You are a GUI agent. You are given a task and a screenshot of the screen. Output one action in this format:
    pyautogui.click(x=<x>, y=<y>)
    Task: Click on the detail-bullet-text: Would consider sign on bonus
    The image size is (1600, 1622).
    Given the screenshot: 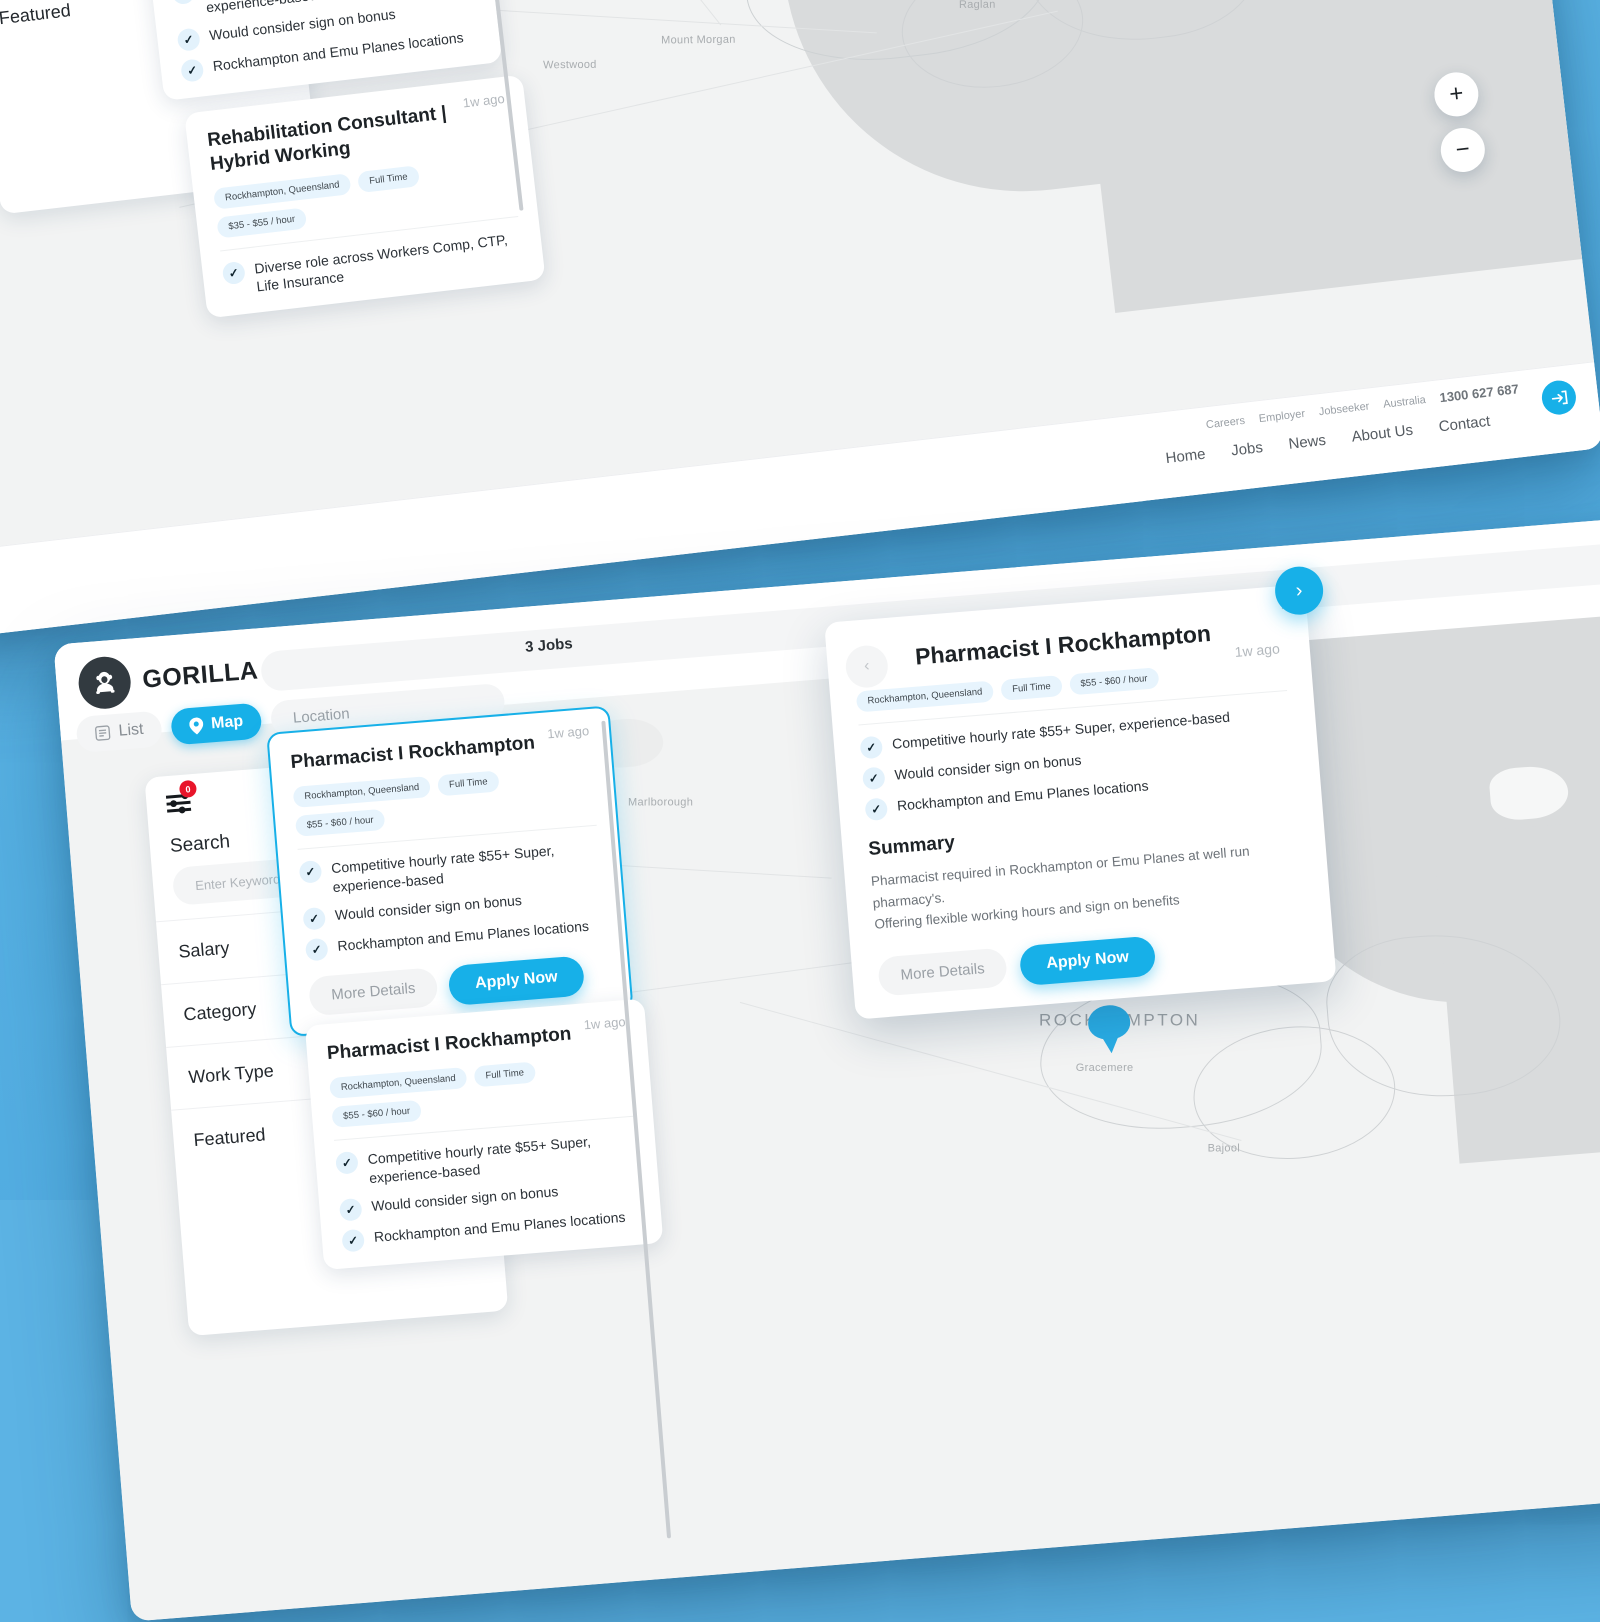 What is the action you would take?
    pyautogui.click(x=988, y=768)
    